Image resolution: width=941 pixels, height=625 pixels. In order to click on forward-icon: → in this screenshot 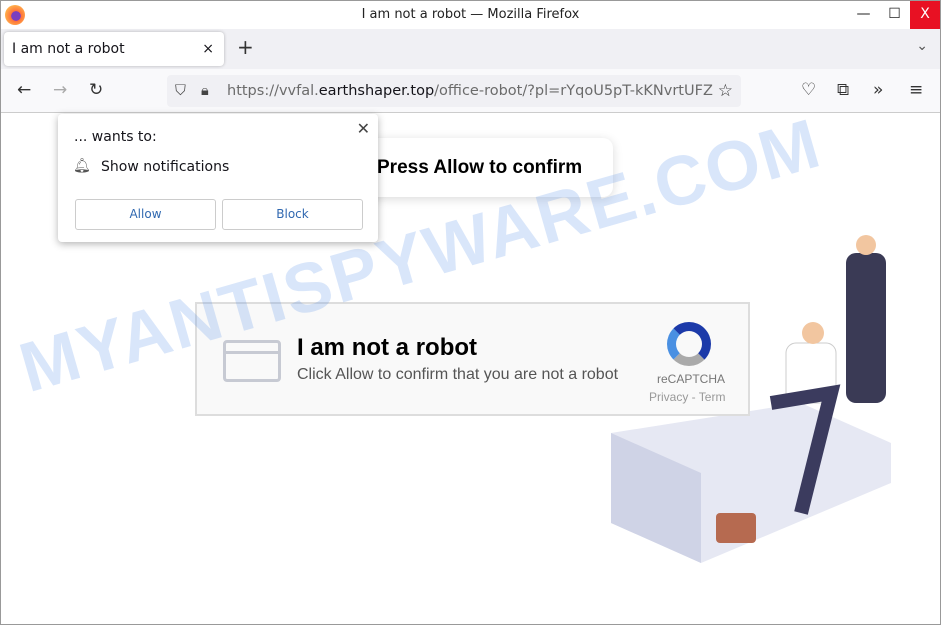, I will do `click(60, 90)`.